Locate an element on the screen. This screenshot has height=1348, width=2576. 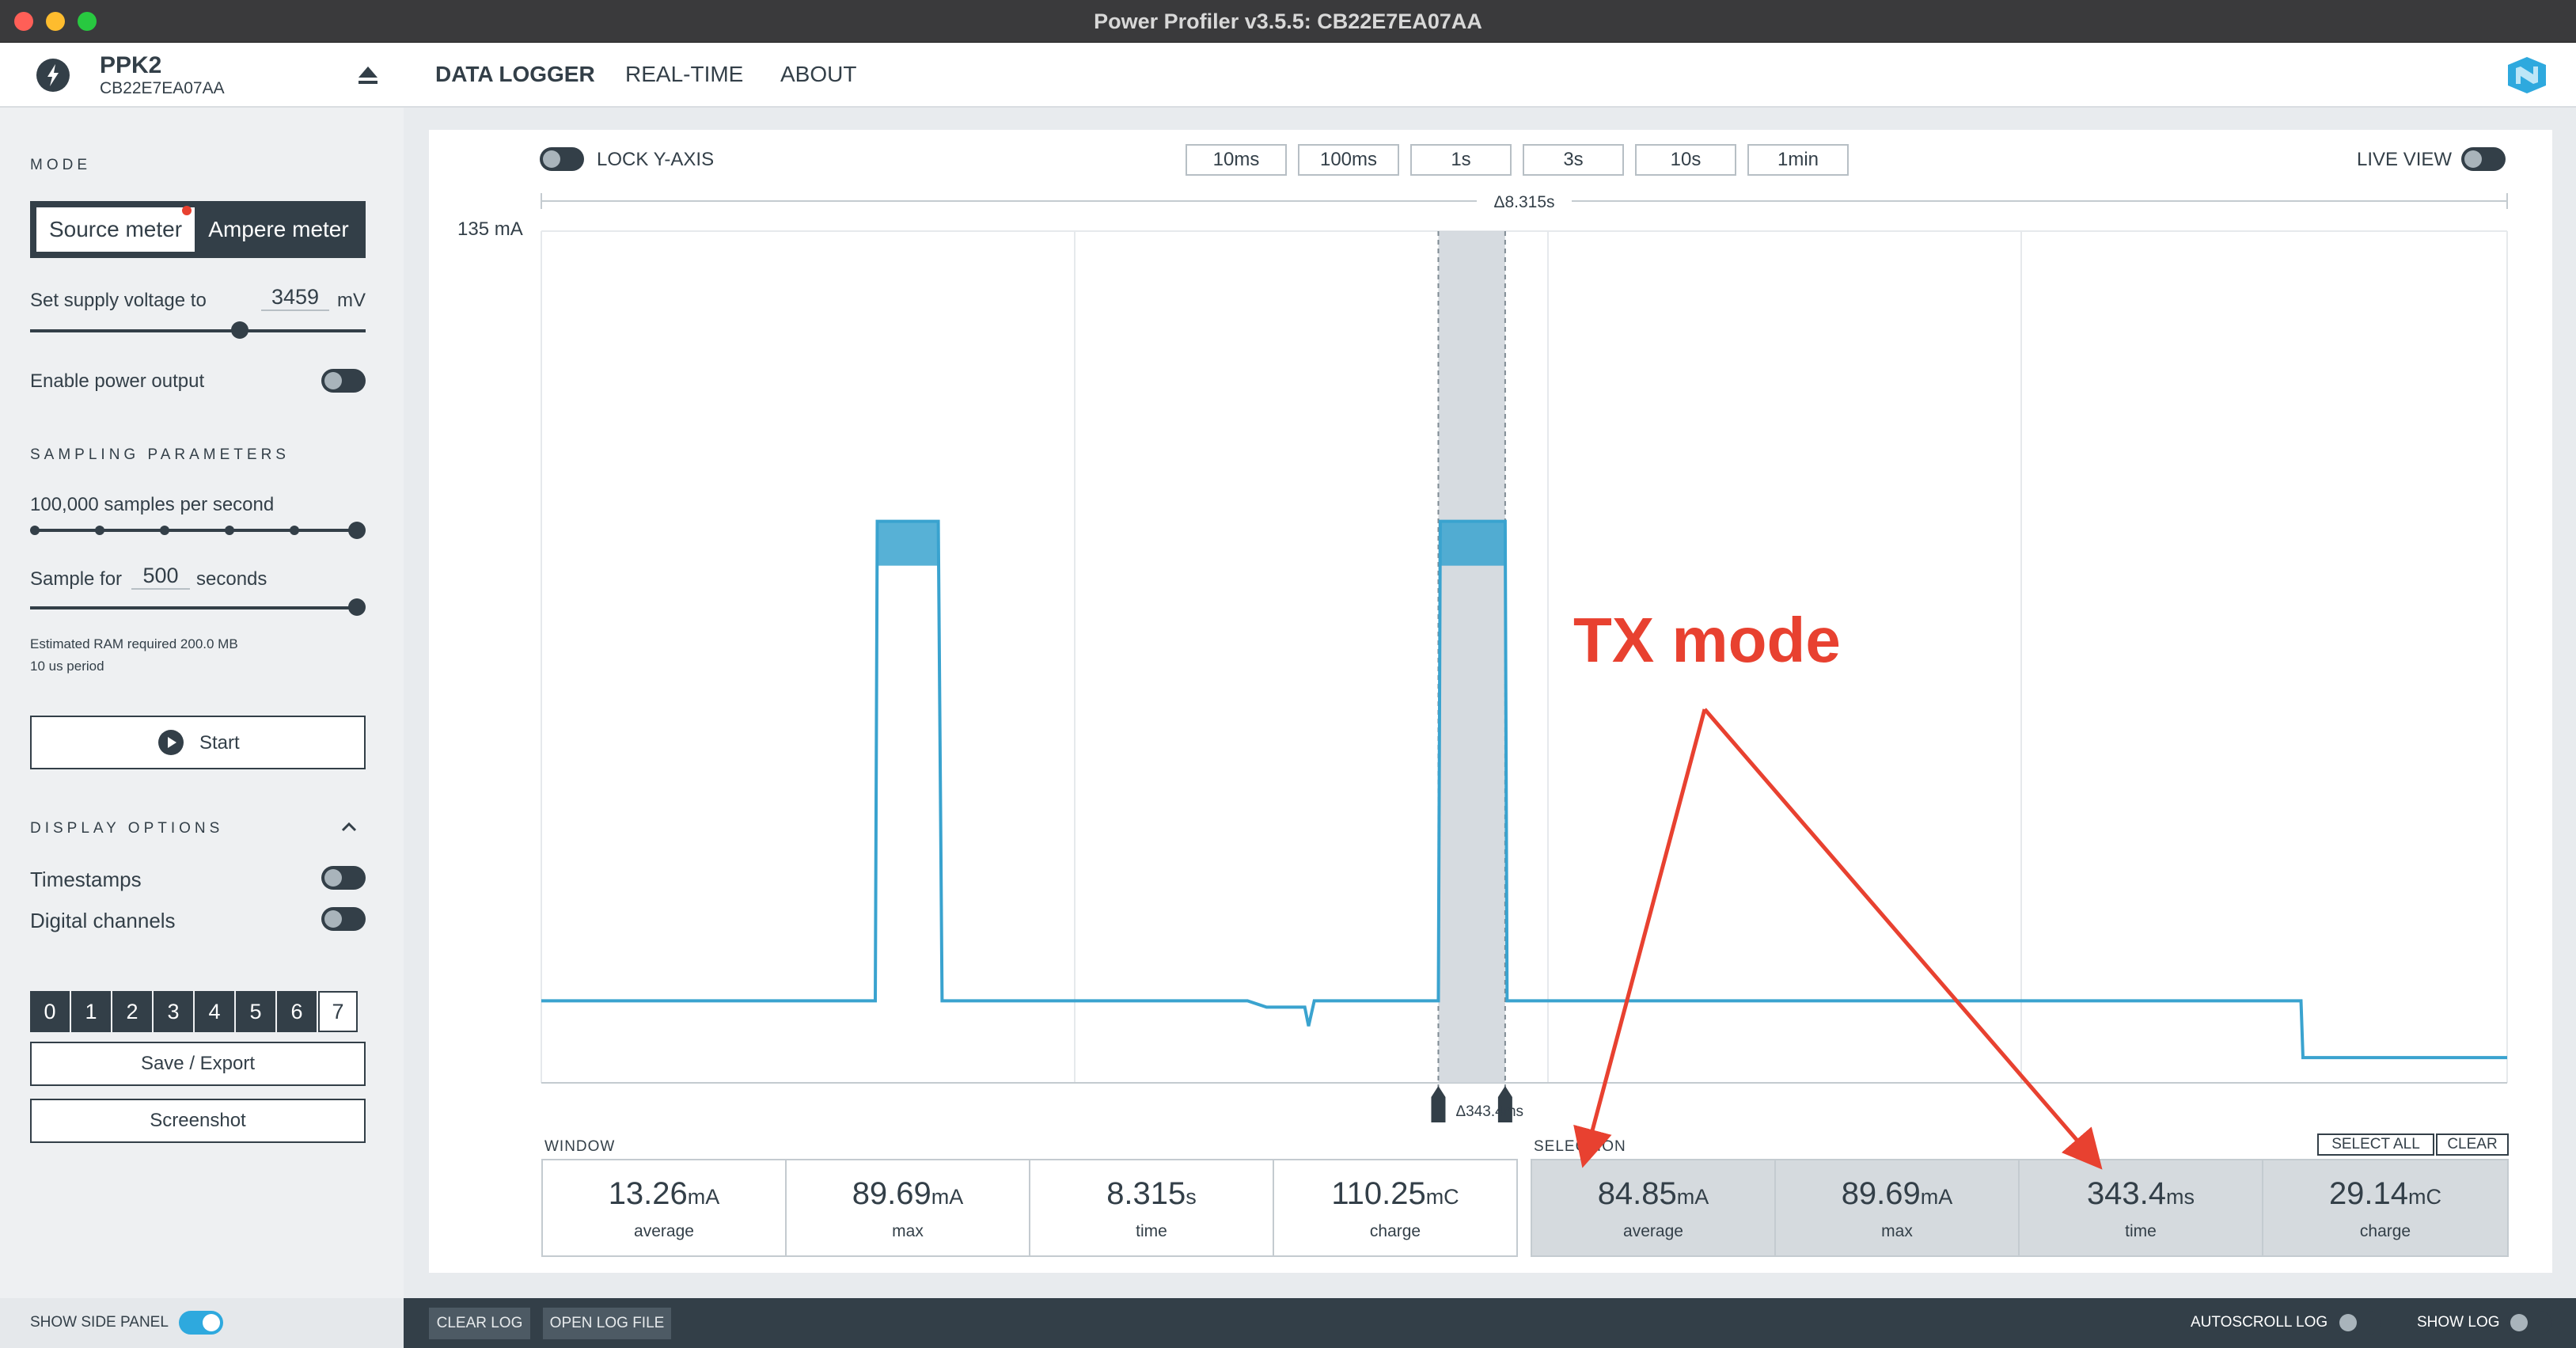
open-log-file-button: OPEN LOG FILE is located at coordinates (607, 1323).